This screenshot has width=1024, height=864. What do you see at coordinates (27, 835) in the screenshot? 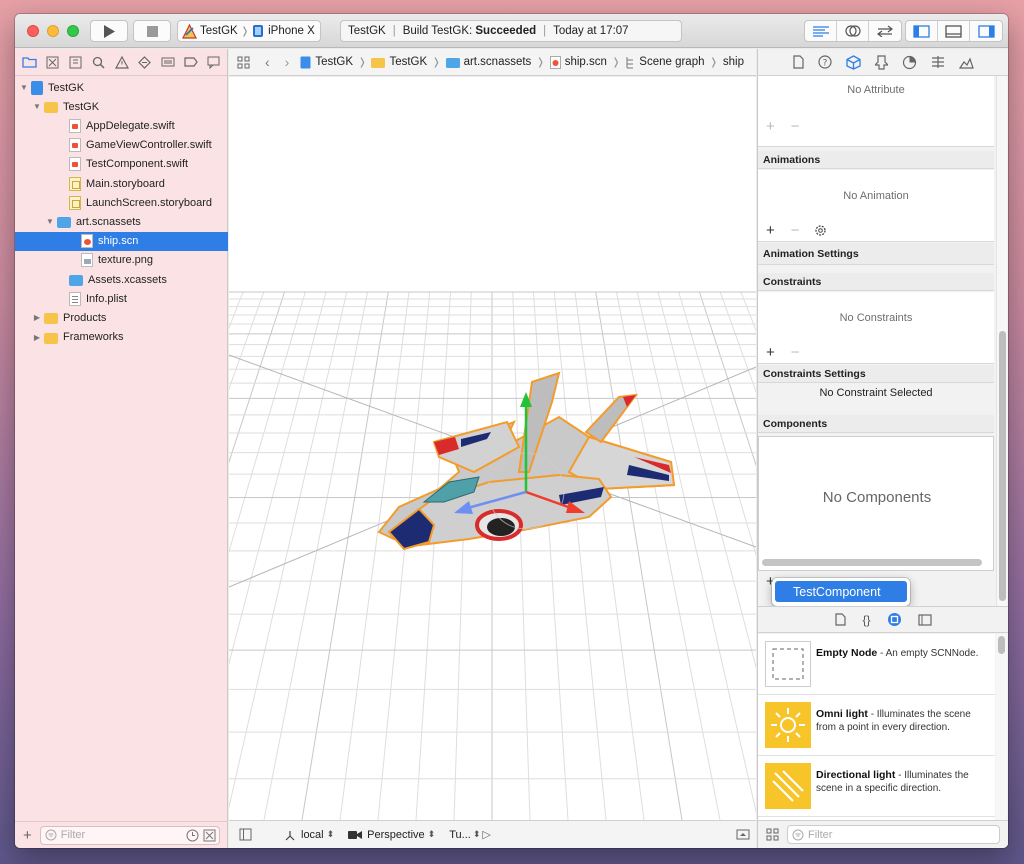
I see `add-file-button: +` at bounding box center [27, 835].